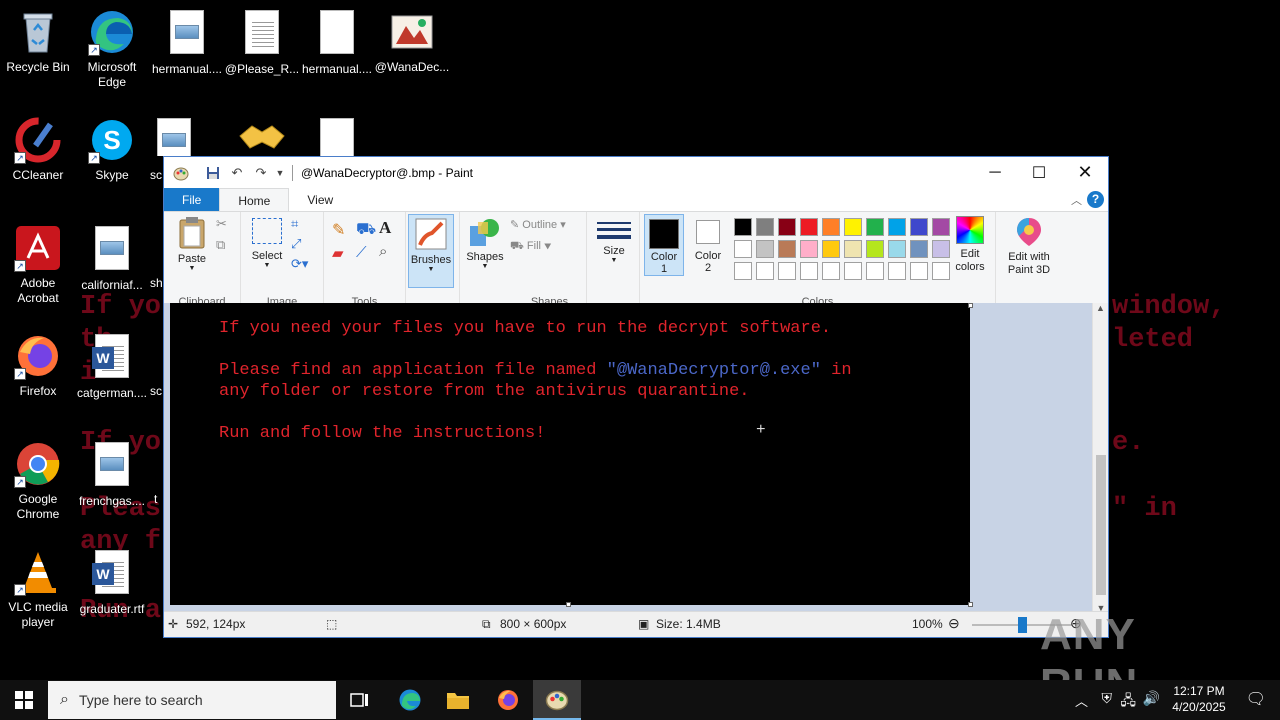  I want to click on pencil-icon: ✎, so click(338, 230).